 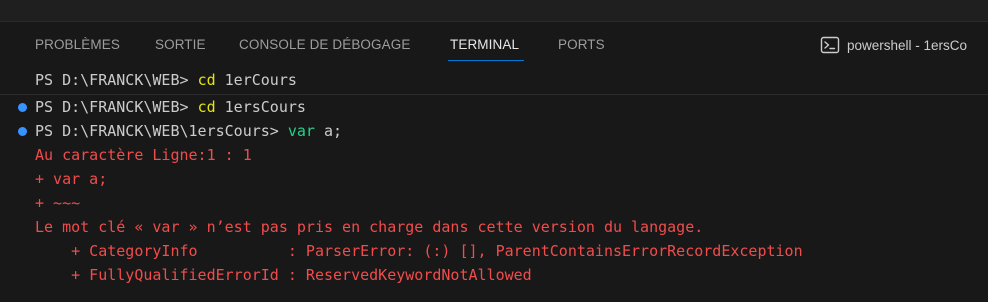 I want to click on active-tab-indicator, so click(x=486, y=60).